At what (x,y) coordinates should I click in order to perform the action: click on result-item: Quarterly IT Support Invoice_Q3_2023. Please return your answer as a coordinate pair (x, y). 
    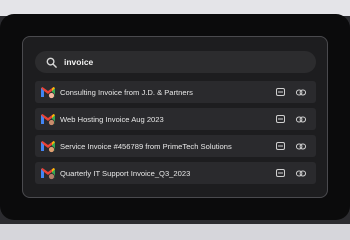
    Looking at the image, I should click on (175, 173).